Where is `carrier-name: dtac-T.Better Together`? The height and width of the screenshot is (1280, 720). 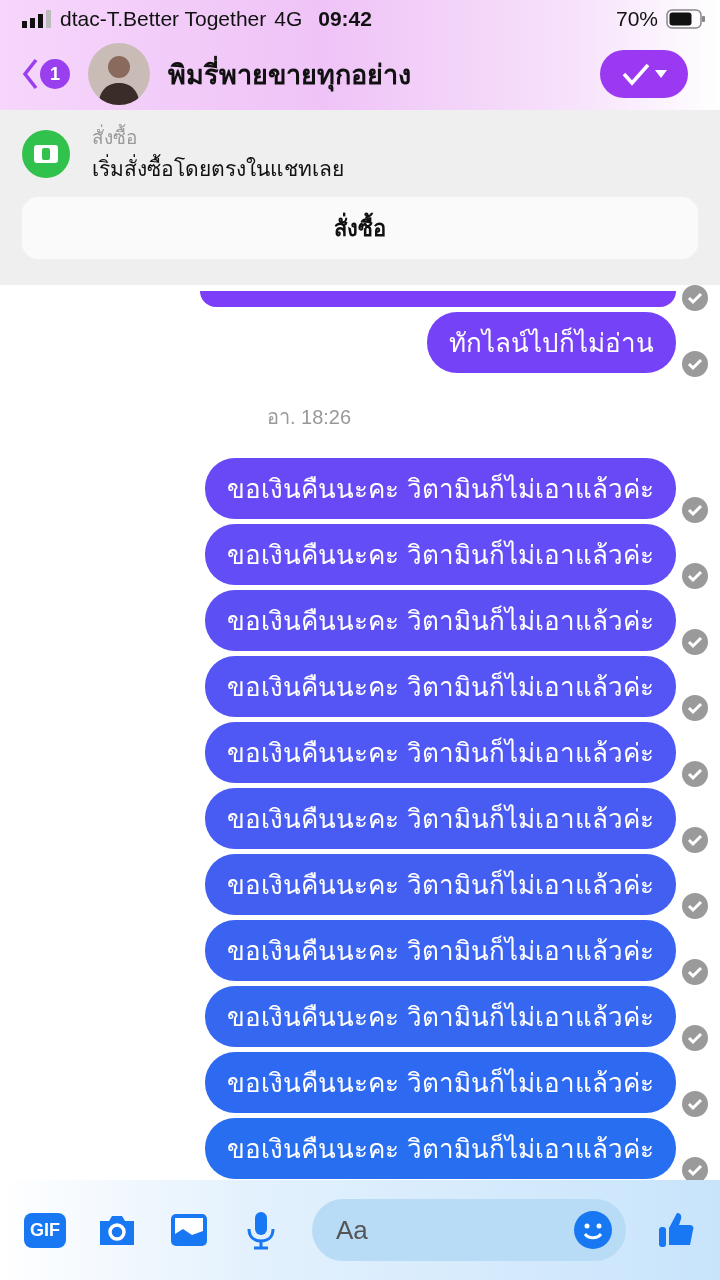
carrier-name: dtac-T.Better Together is located at coordinates (163, 19).